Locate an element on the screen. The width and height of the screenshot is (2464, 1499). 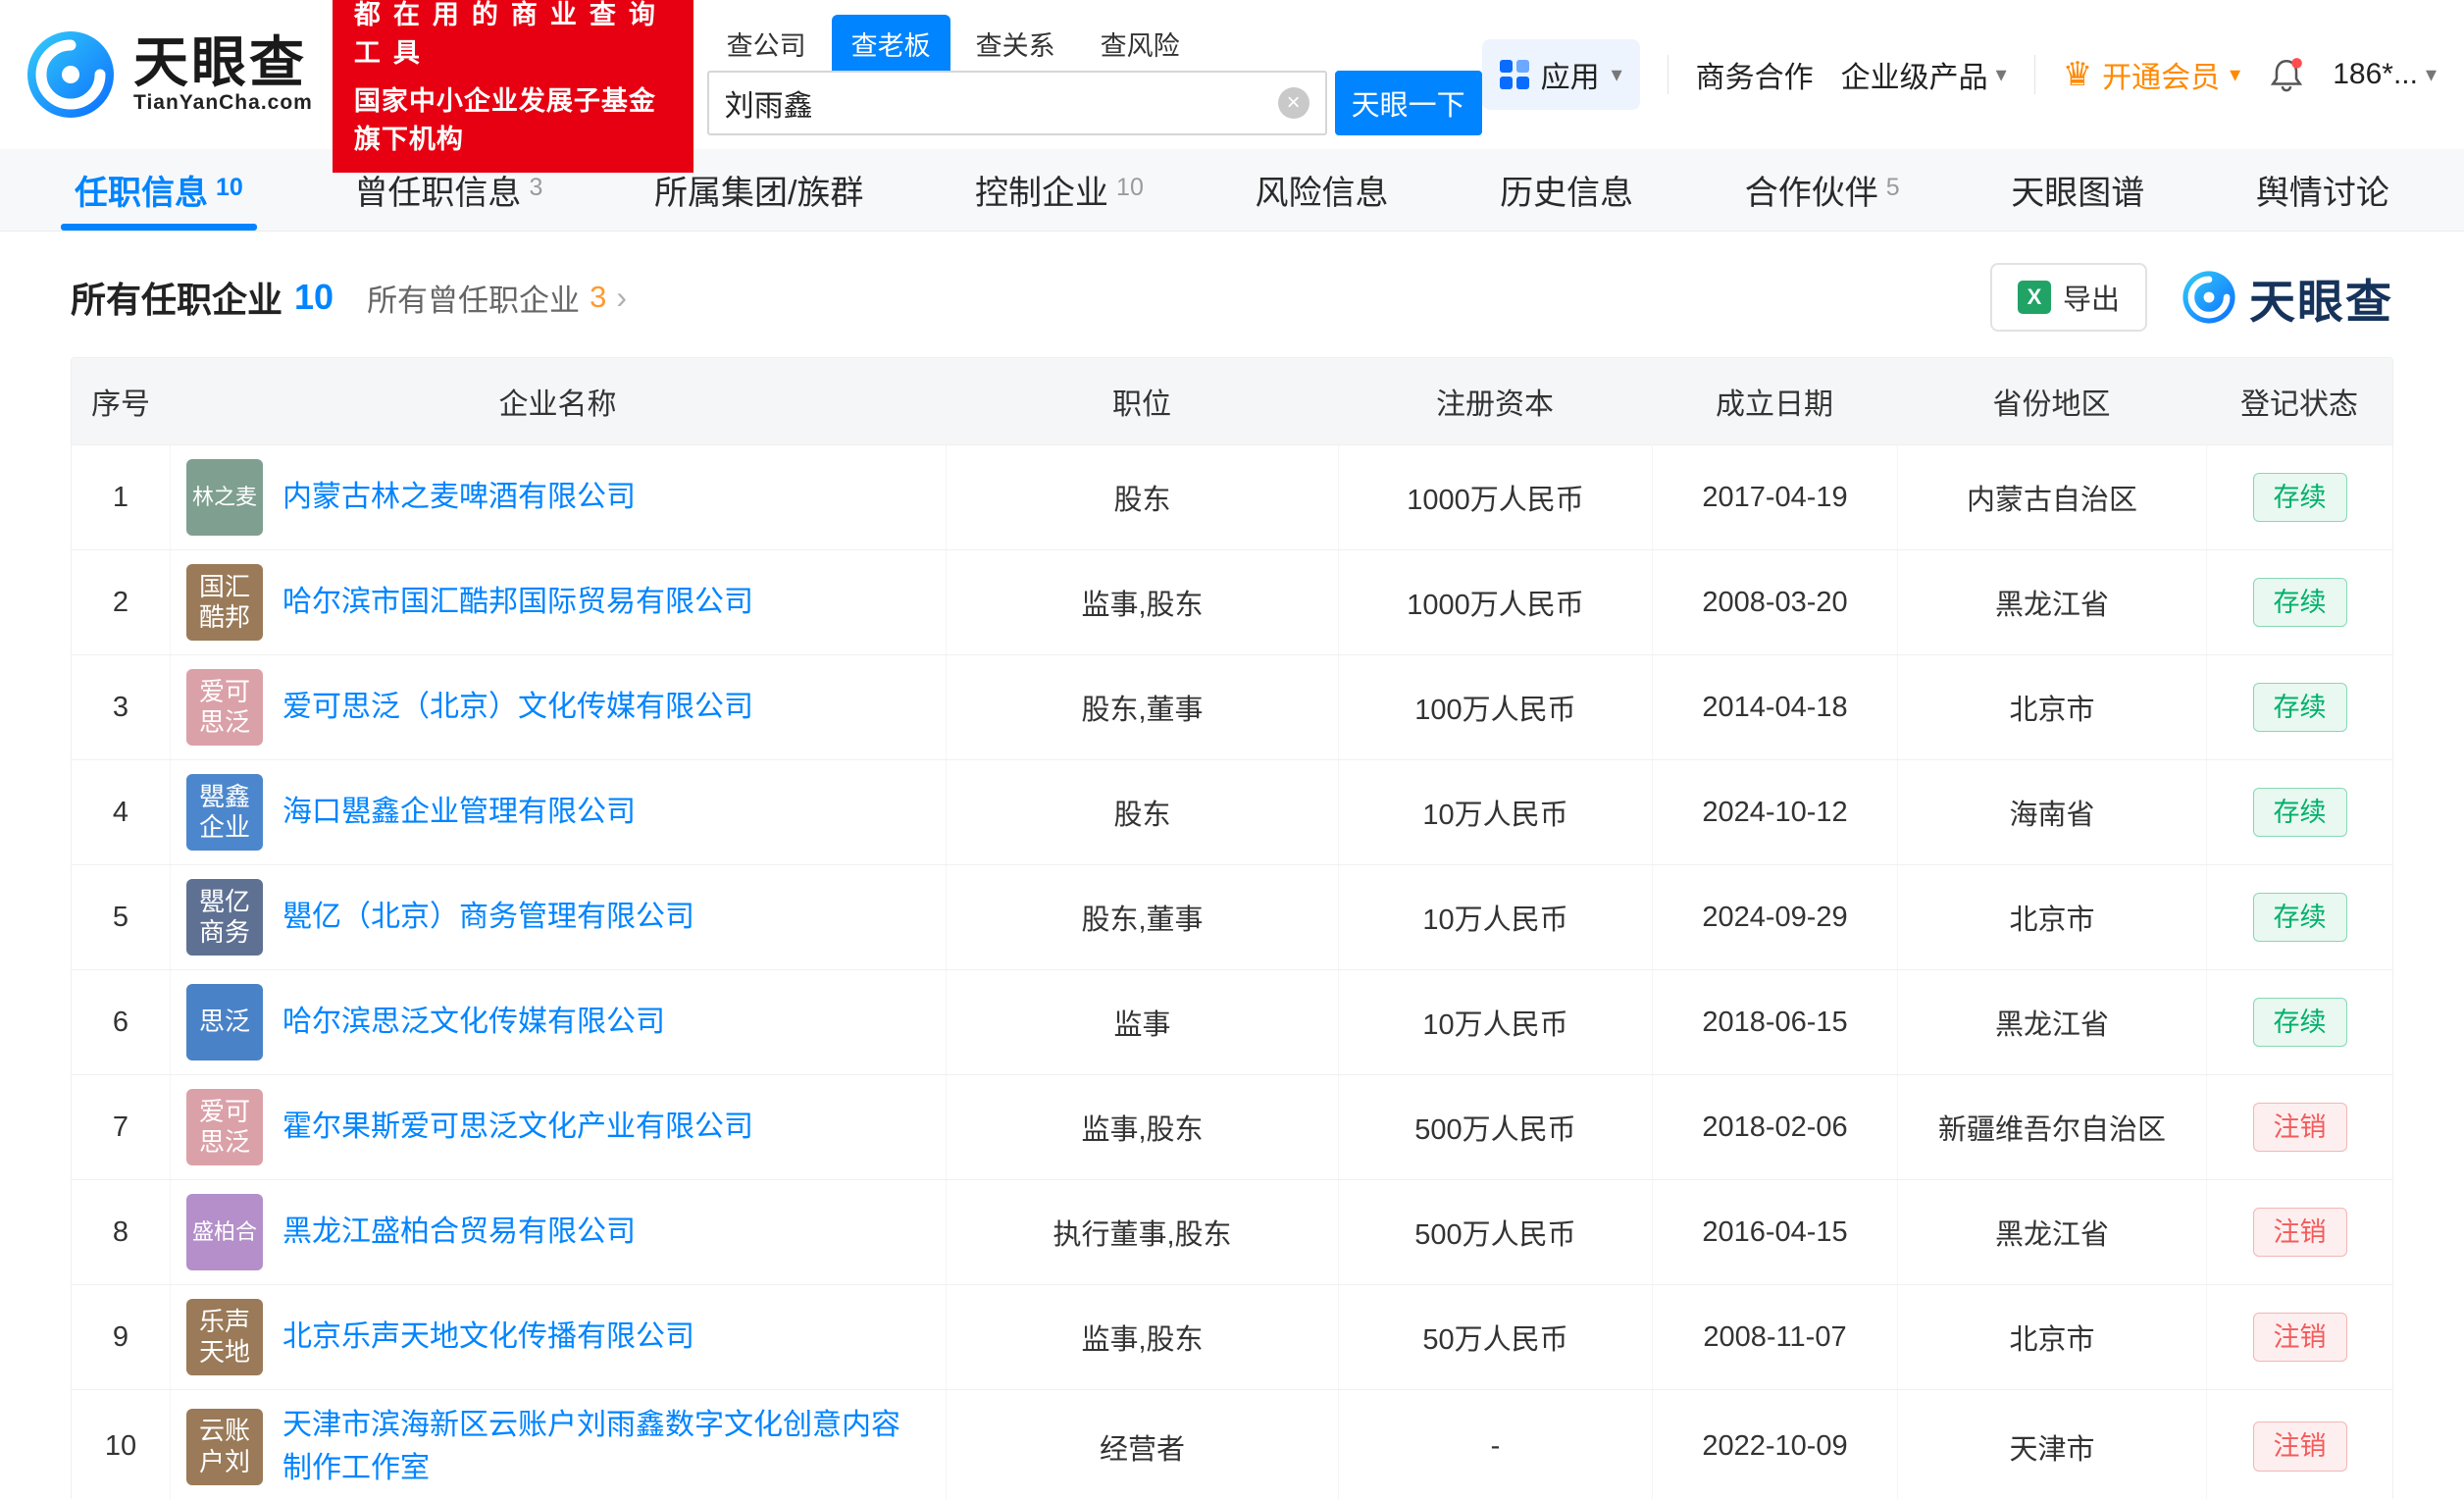
company-name-link: 海口甖鑫企业管理有限公司 is located at coordinates (459, 812).